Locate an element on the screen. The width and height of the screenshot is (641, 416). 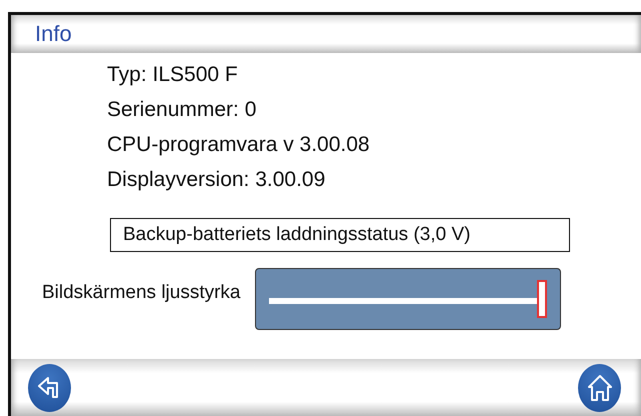
page-title: Info is located at coordinates (53, 34).